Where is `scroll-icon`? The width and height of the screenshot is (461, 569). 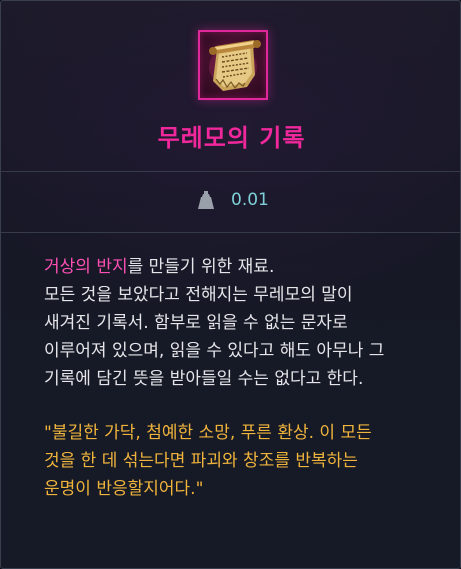
scroll-icon is located at coordinates (235, 65).